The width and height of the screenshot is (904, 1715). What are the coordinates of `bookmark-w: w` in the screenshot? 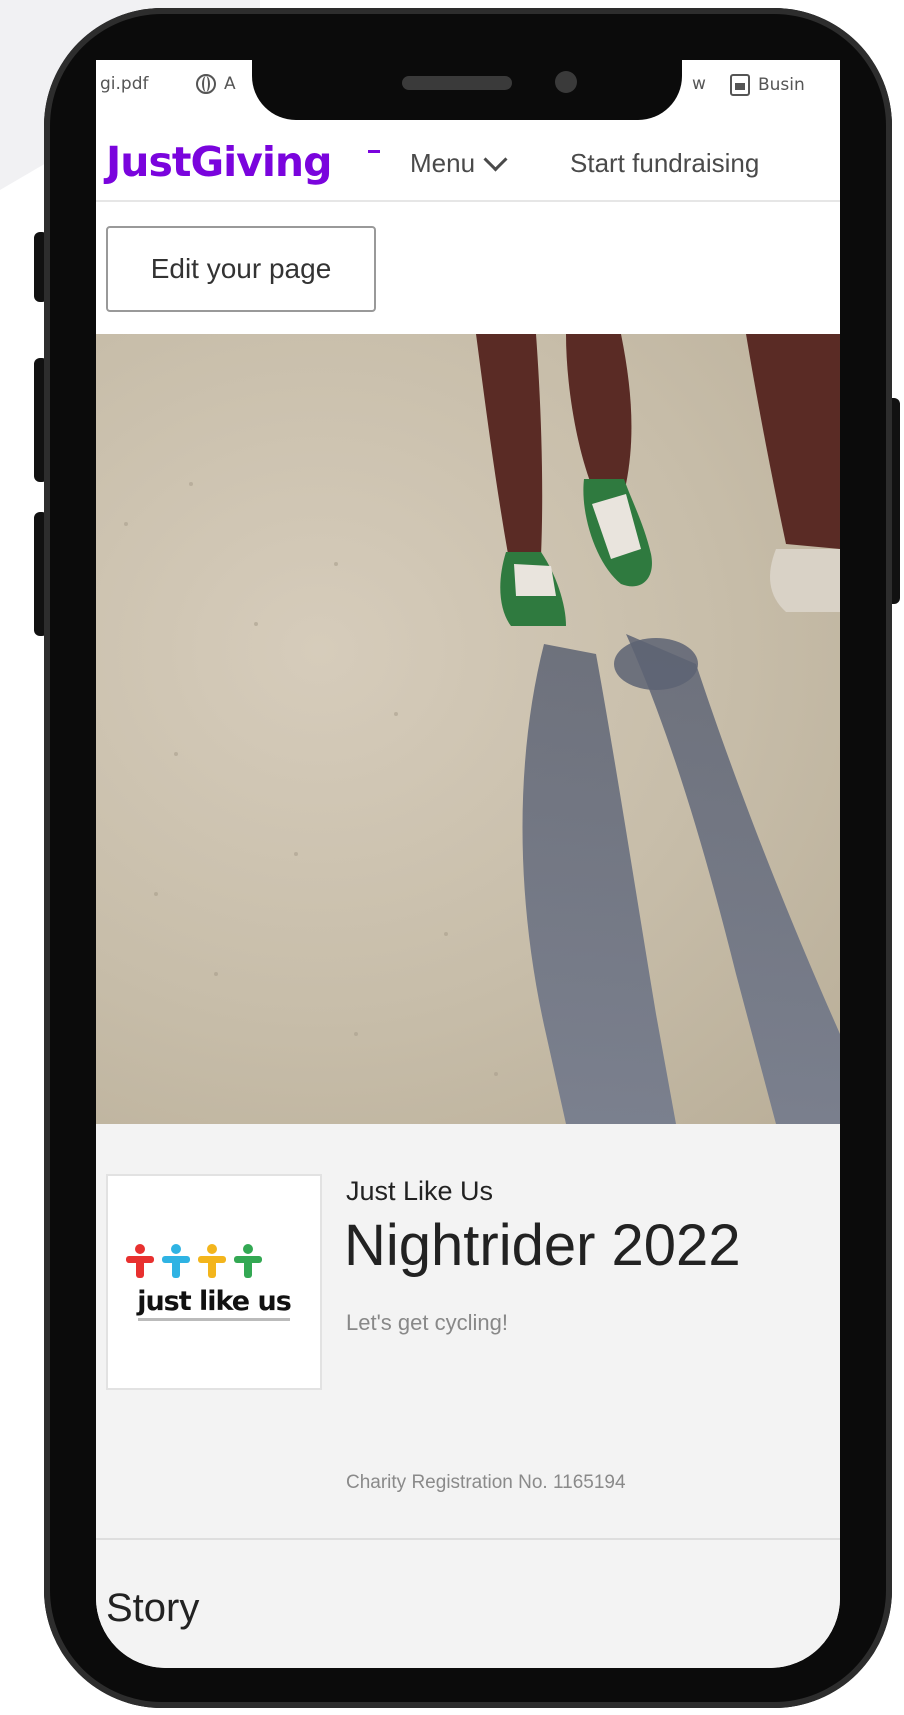 It's located at (699, 84).